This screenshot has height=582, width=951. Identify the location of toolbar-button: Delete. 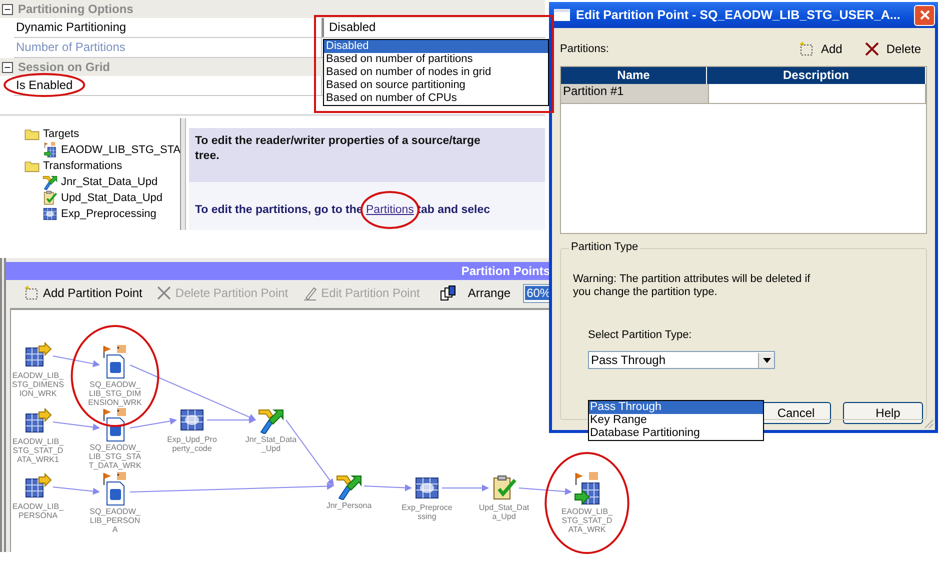
(892, 49).